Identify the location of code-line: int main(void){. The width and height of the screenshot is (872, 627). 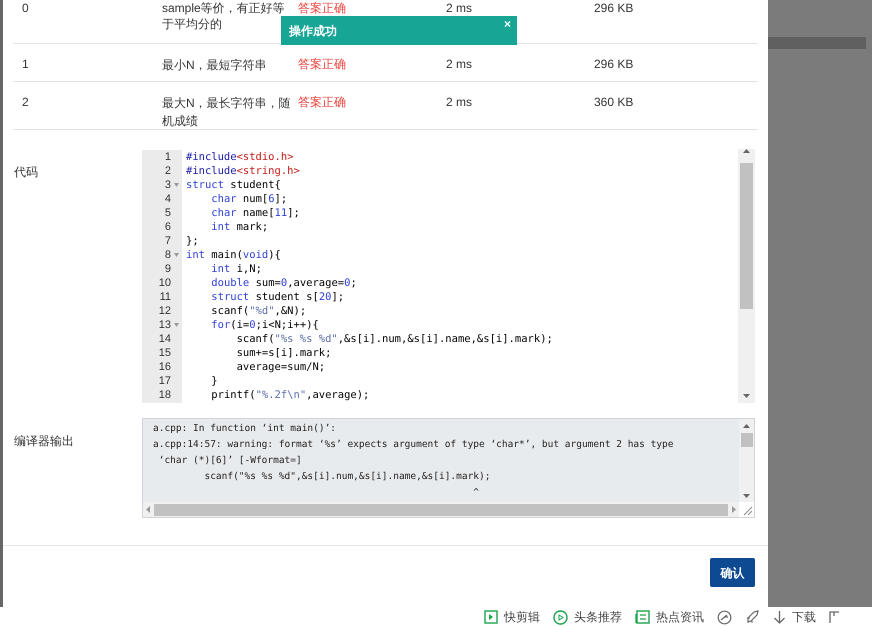
(234, 255).